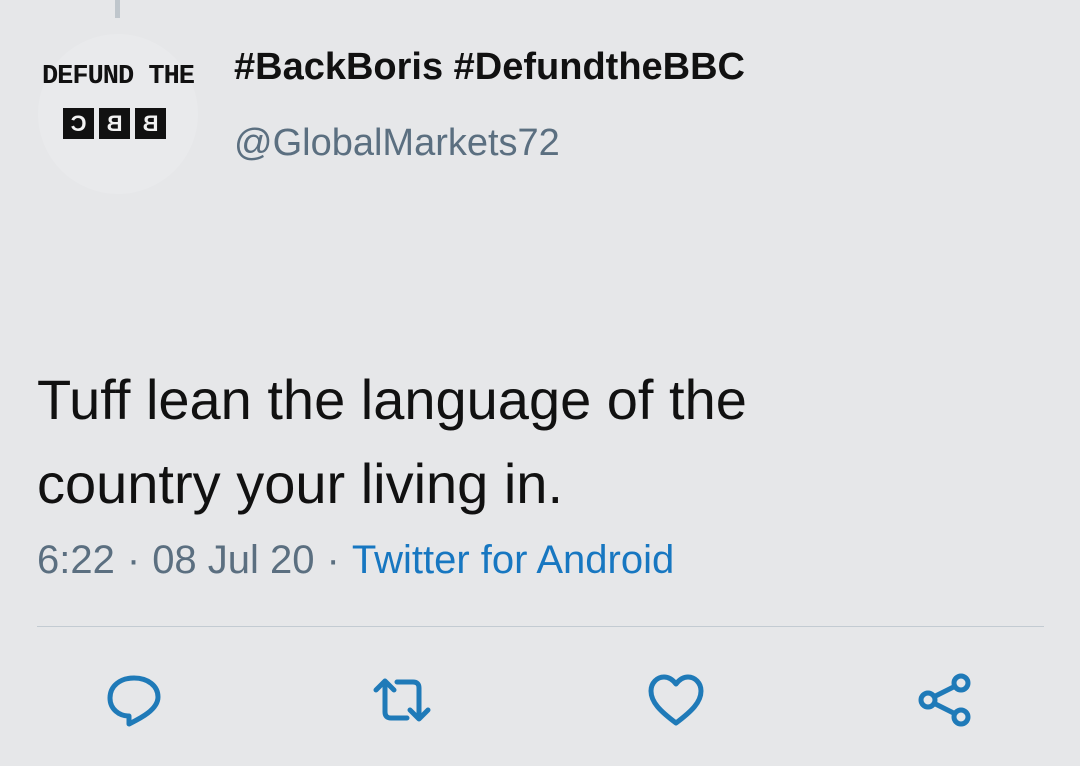 The image size is (1080, 766). What do you see at coordinates (117, 9) in the screenshot?
I see `thread-line` at bounding box center [117, 9].